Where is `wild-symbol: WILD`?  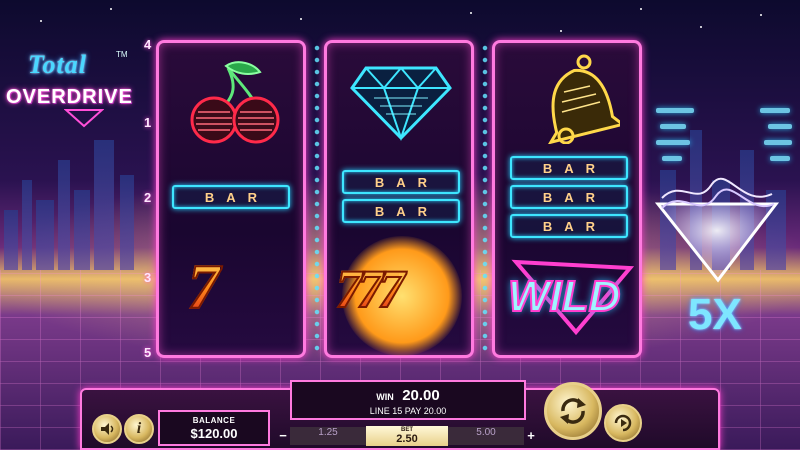
wild-symbol: WILD is located at coordinates (564, 296).